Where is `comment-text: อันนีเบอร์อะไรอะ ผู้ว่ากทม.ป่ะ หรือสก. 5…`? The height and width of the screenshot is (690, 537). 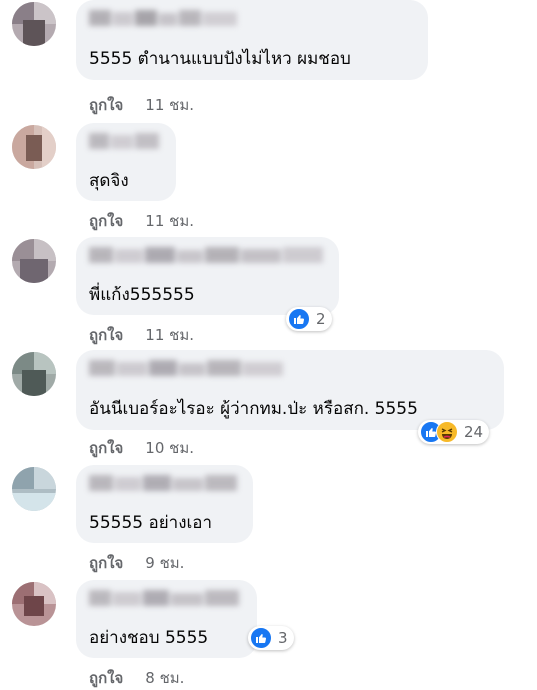 comment-text: อันนีเบอร์อะไรอะ ผู้ว่ากทม.ป่ะ หรือสก. 5… is located at coordinates (253, 409).